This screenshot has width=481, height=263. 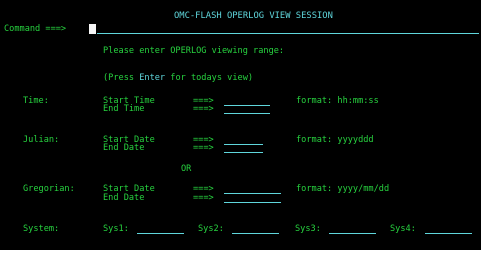 What do you see at coordinates (49, 189) in the screenshot?
I see `gregorian-label: Gregorian:` at bounding box center [49, 189].